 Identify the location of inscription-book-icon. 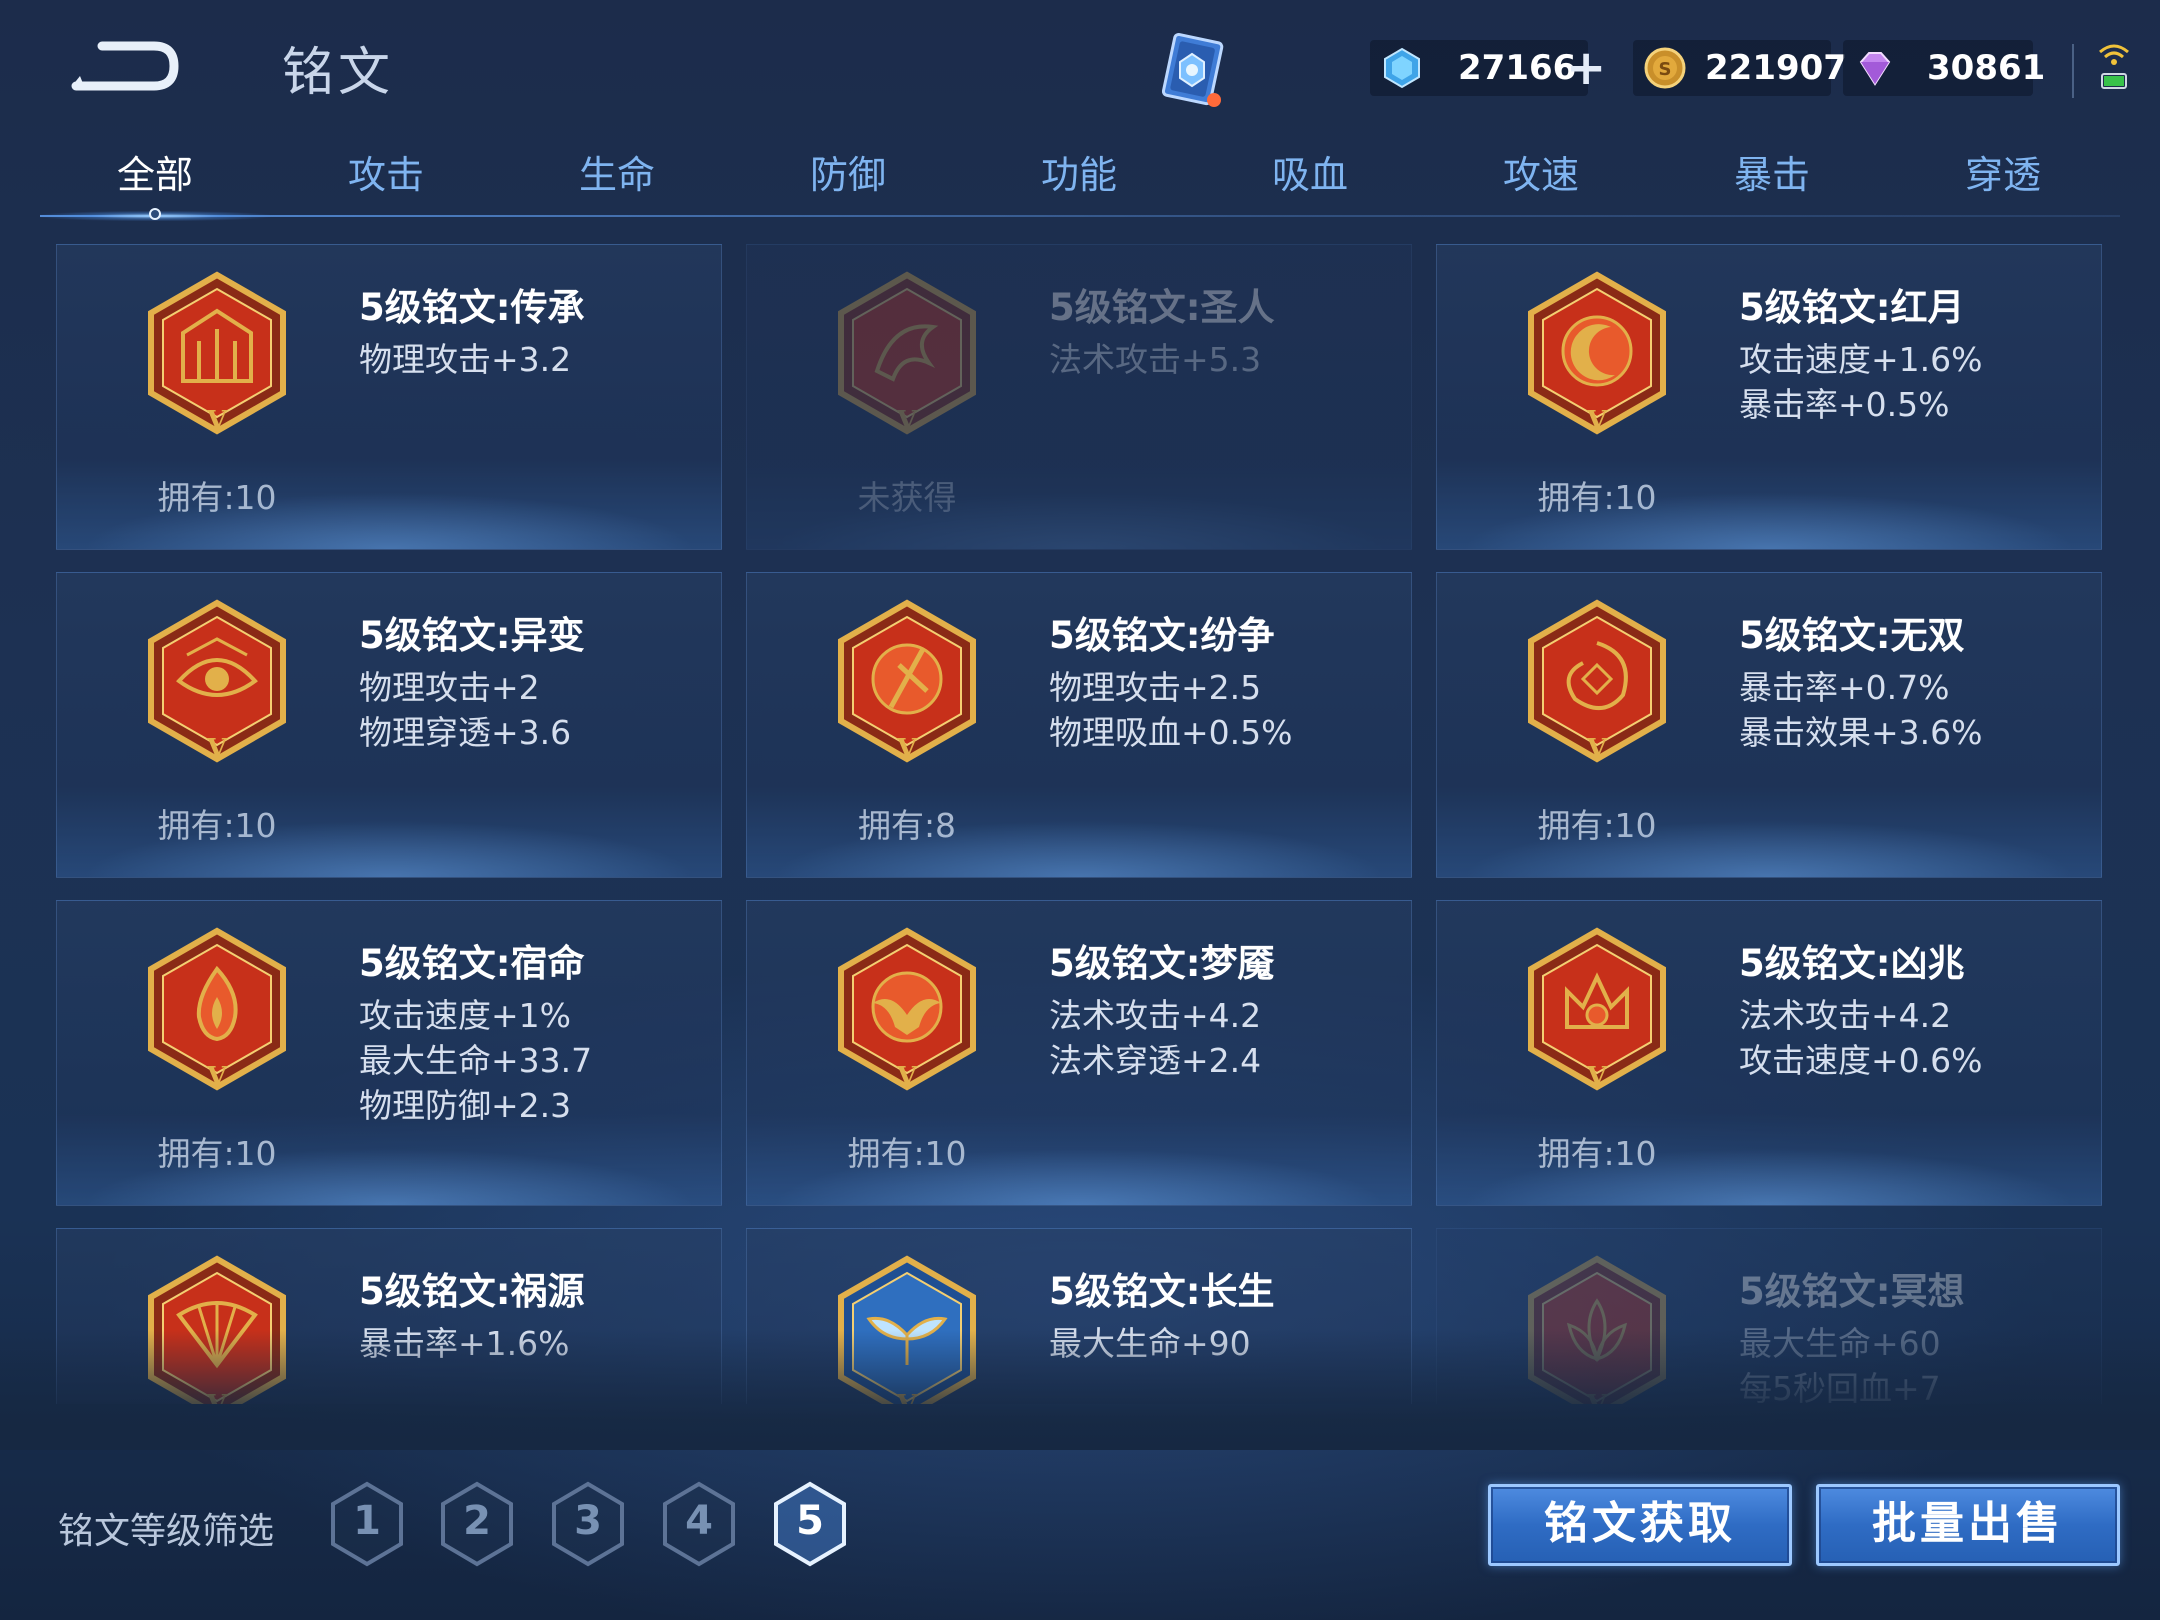
(1192, 72).